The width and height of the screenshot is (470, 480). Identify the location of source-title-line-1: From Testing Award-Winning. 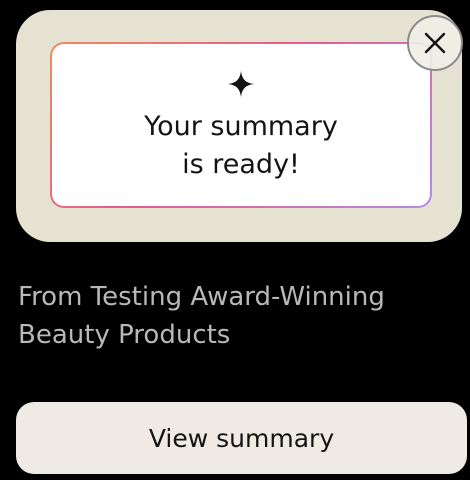
(201, 297).